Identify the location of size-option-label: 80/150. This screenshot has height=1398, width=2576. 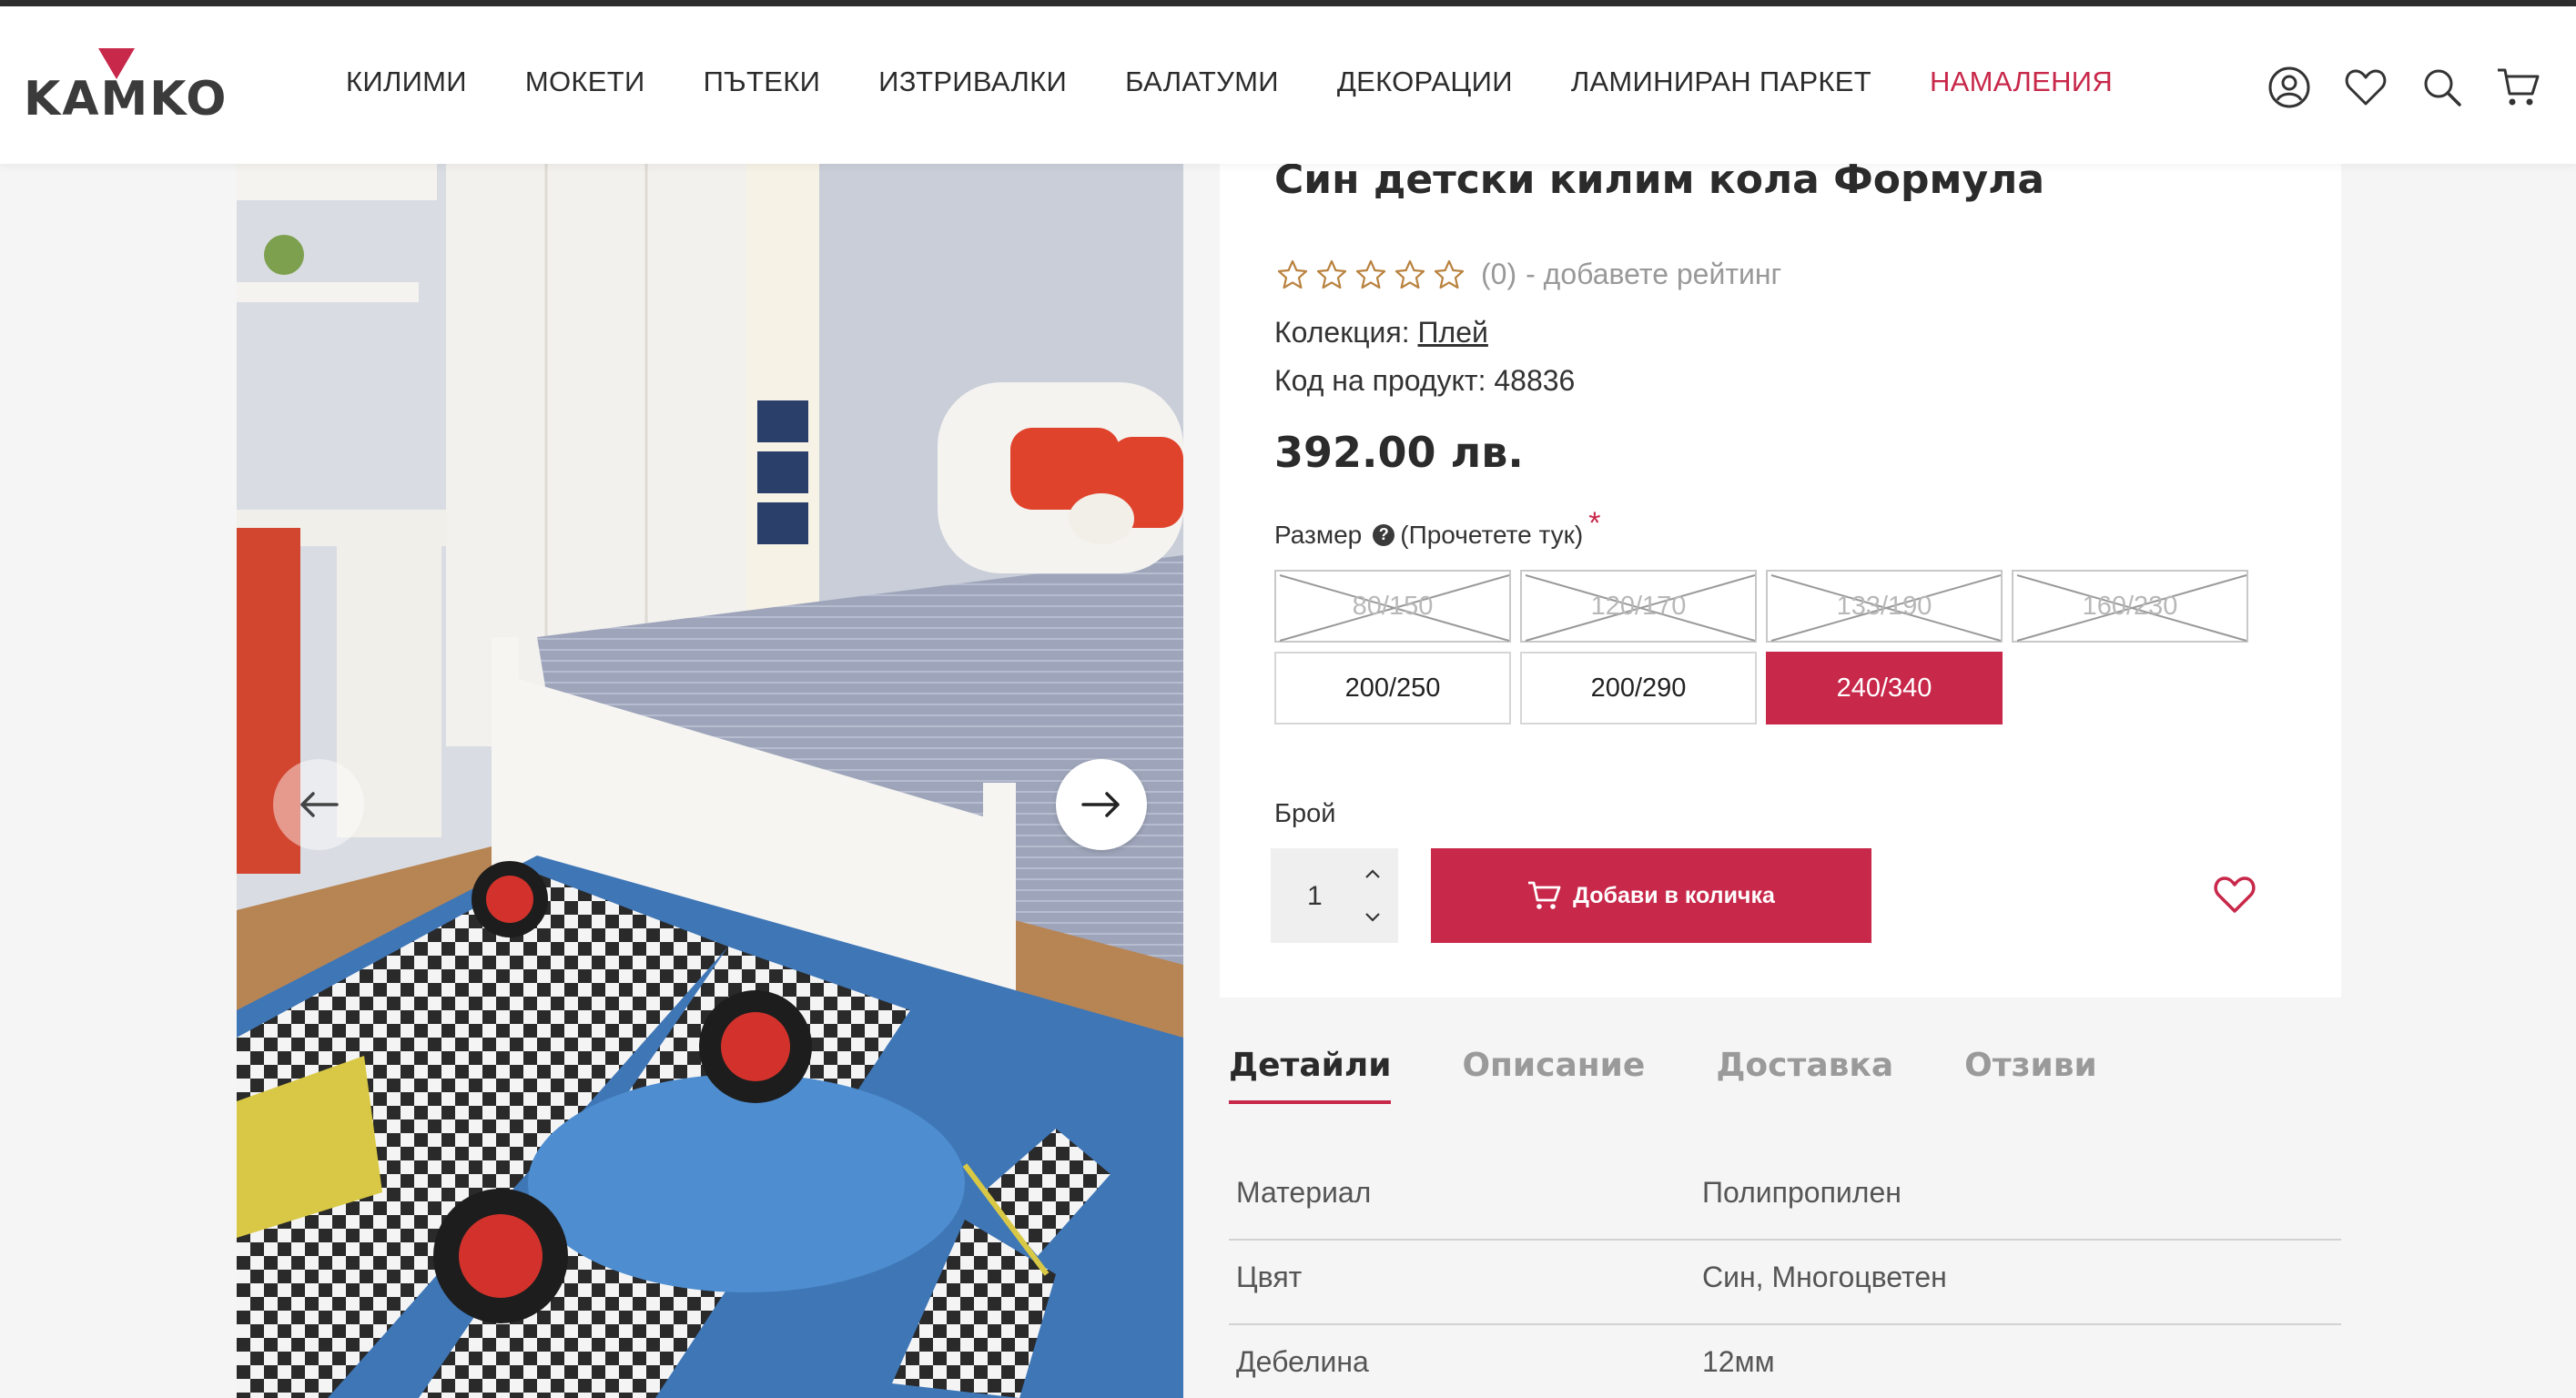
(1393, 606).